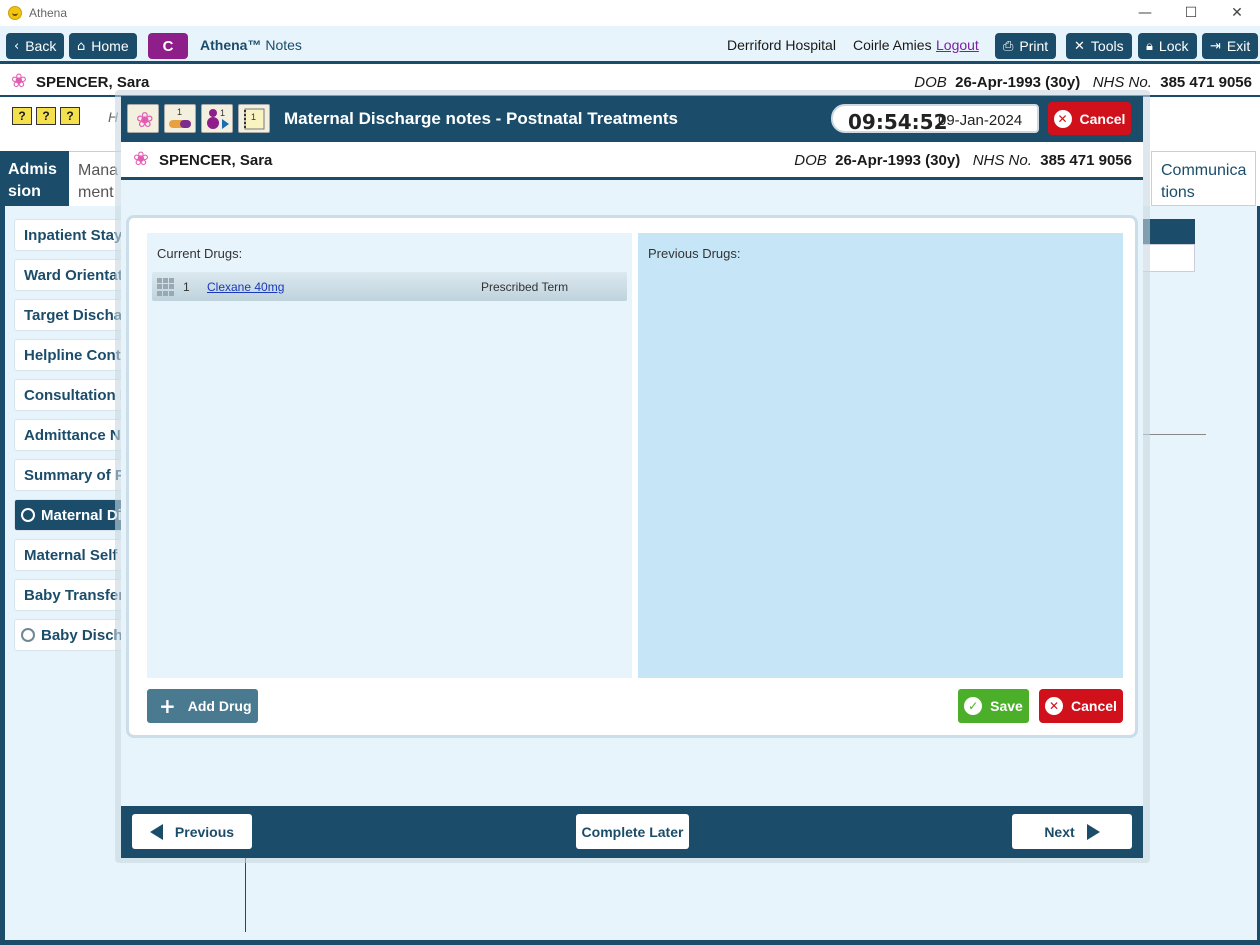  I want to click on clock-time: 09:54:52, so click(898, 122).